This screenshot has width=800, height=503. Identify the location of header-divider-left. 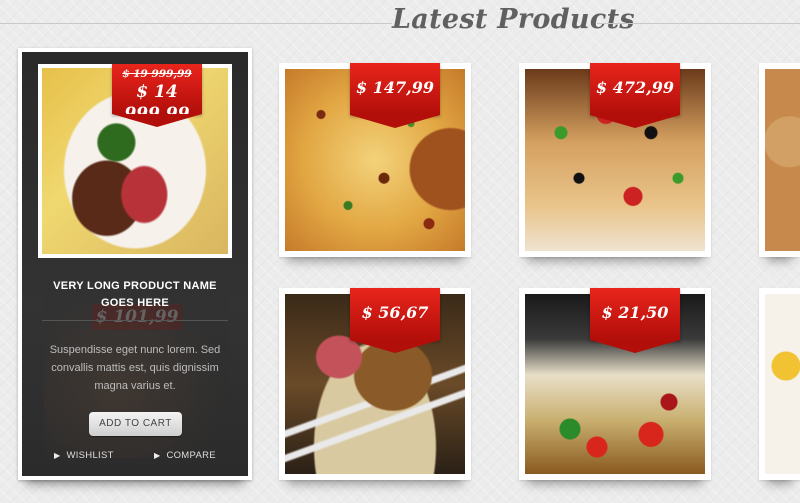
(196, 23).